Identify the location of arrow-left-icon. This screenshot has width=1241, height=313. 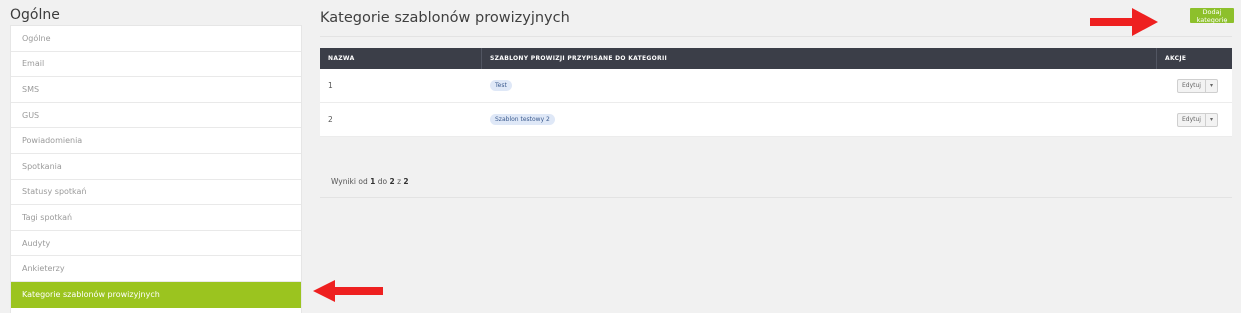
(348, 291).